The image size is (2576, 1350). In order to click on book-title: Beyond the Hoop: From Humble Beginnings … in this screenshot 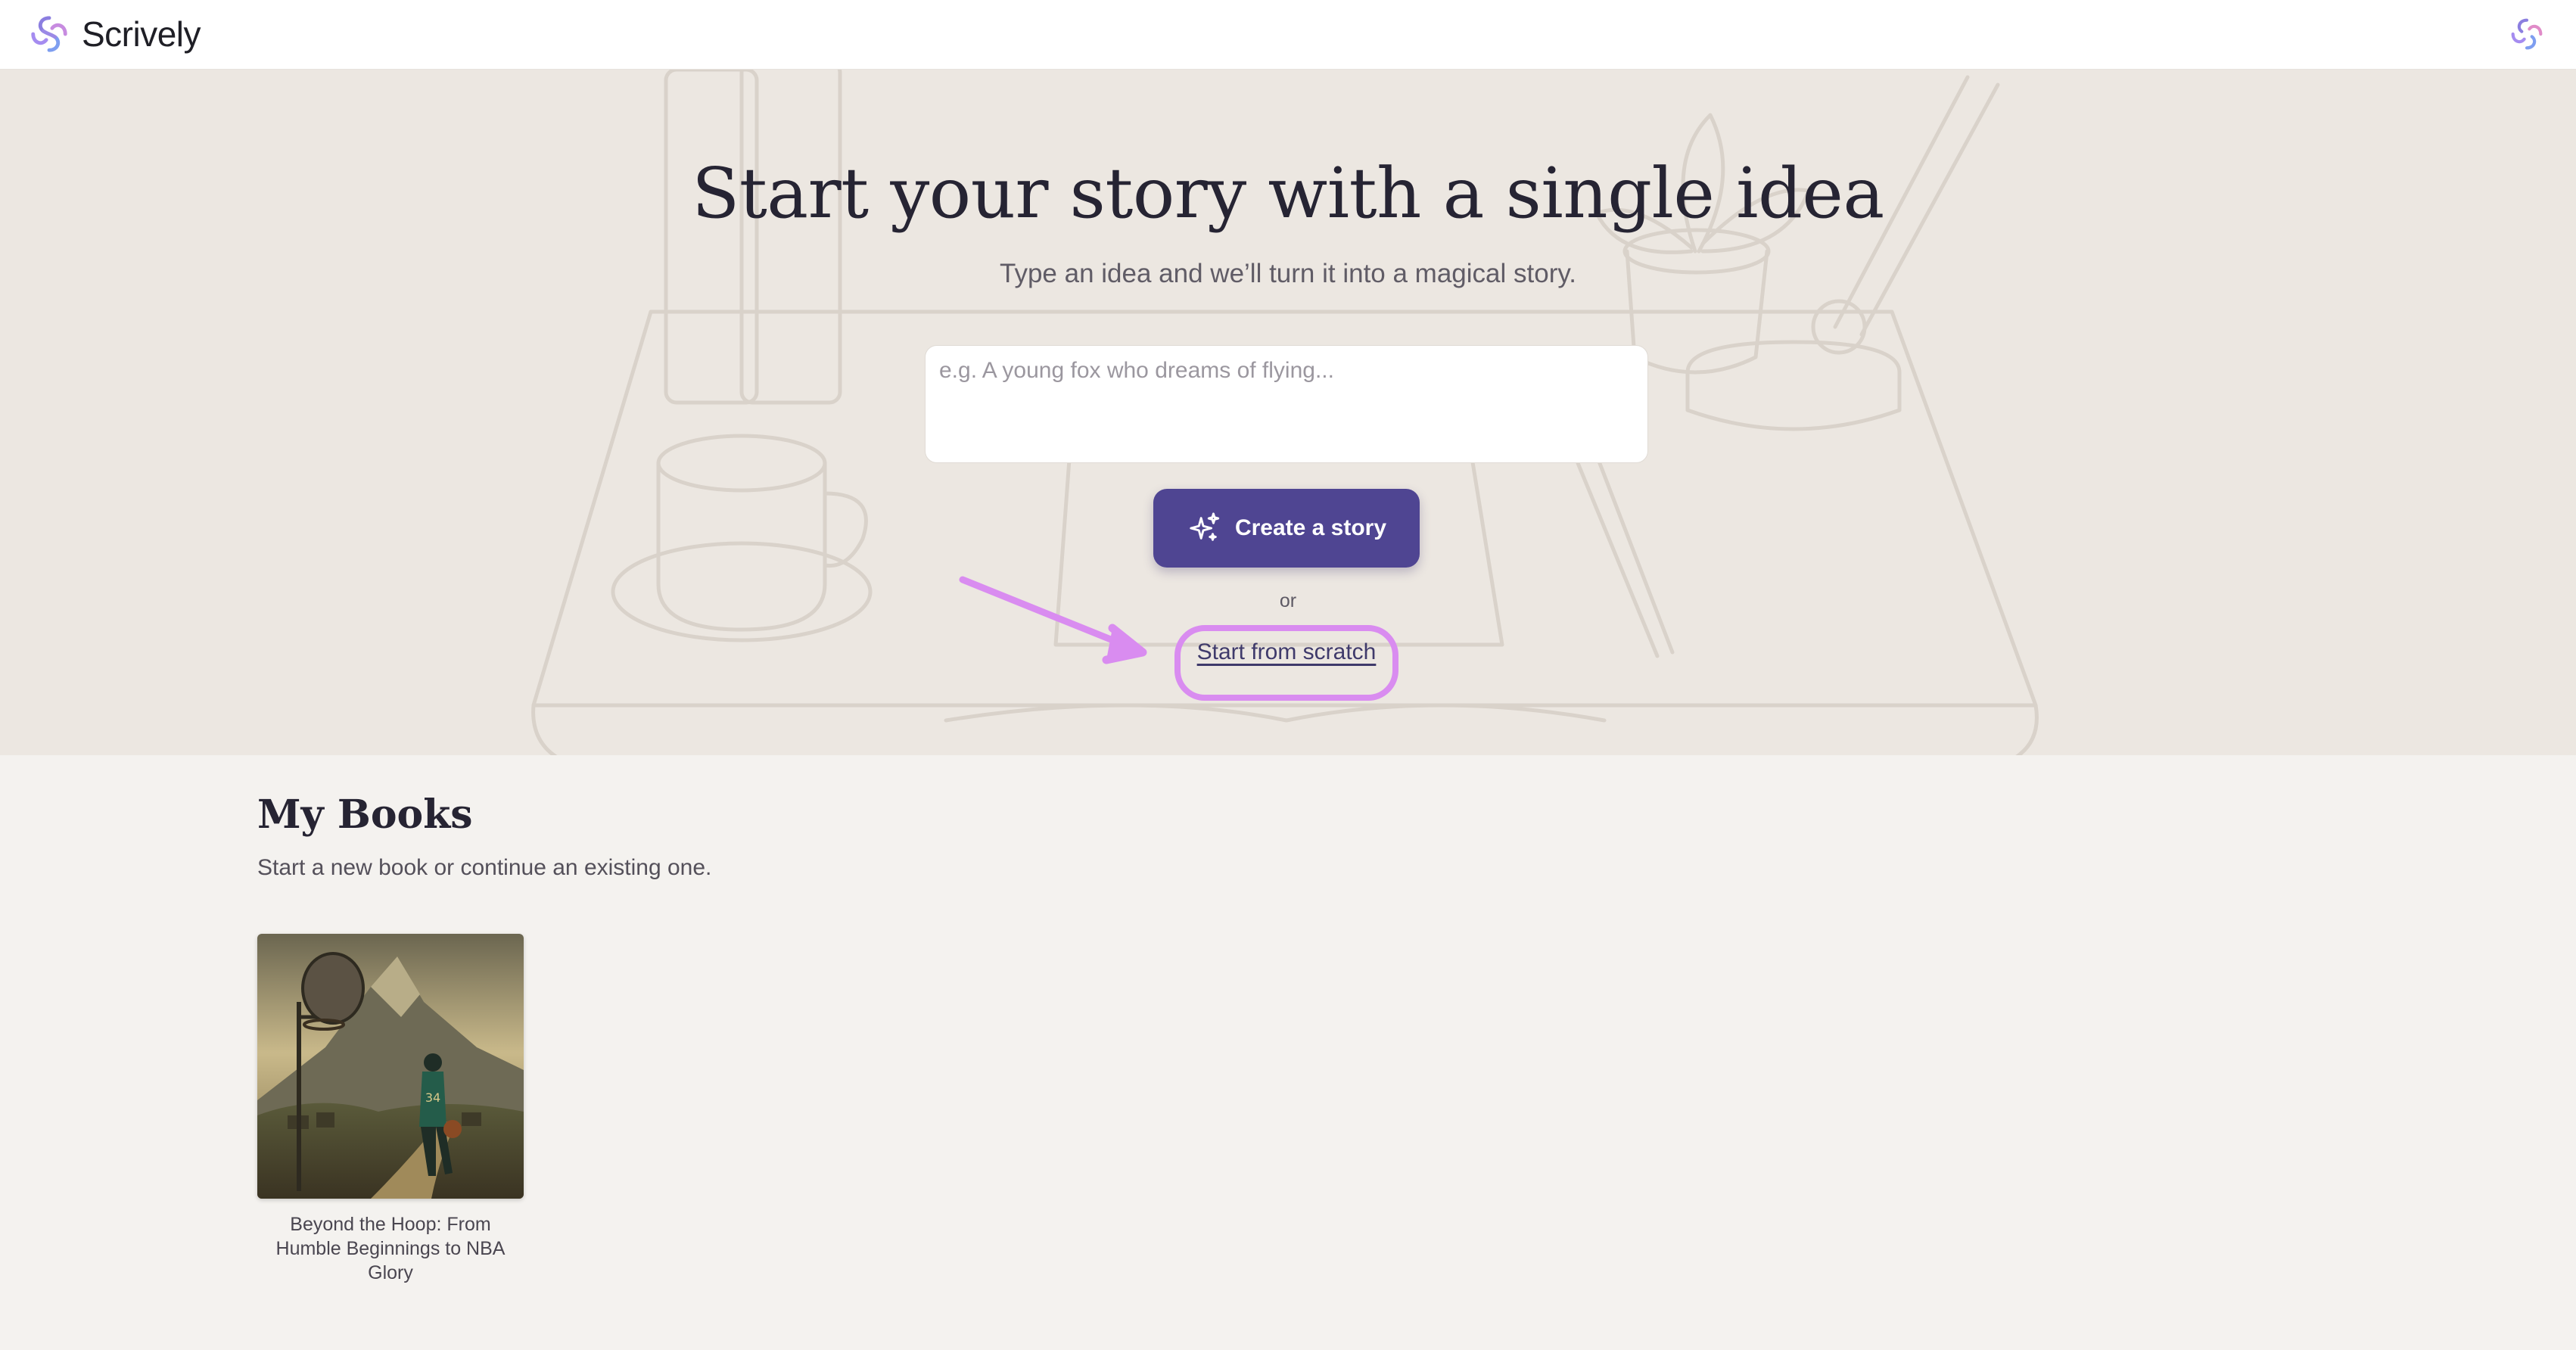, I will do `click(390, 1248)`.